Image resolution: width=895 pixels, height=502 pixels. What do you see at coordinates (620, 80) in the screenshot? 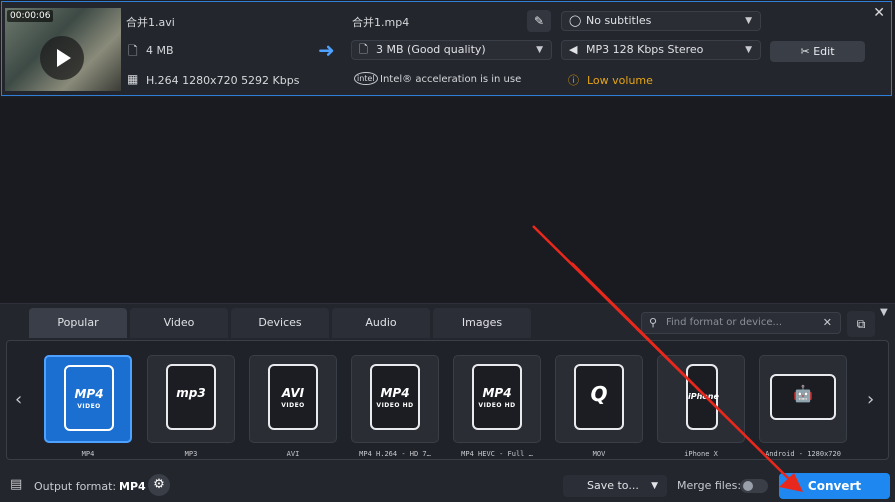
I see `low-volume-warning: Low volume` at bounding box center [620, 80].